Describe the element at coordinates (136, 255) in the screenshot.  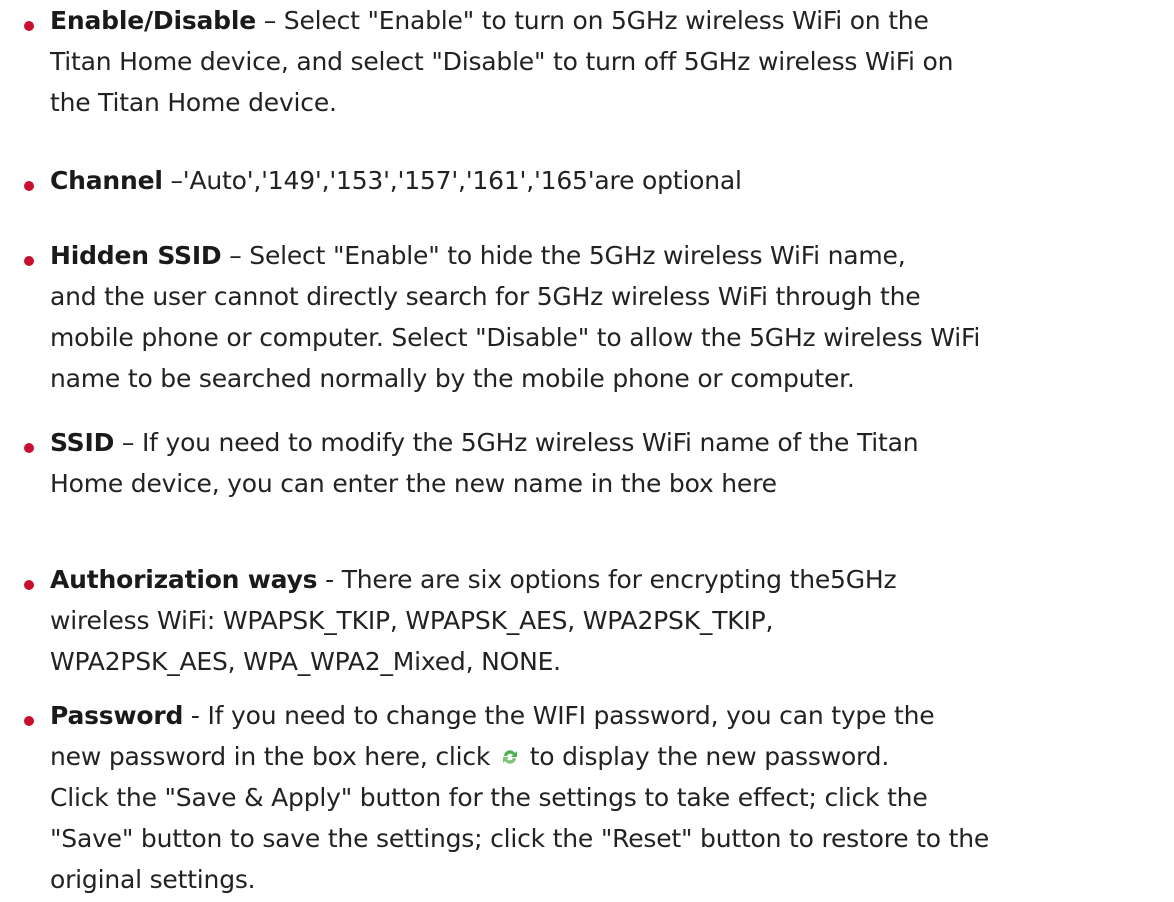
I see `term-label: Hidden SSID` at that location.